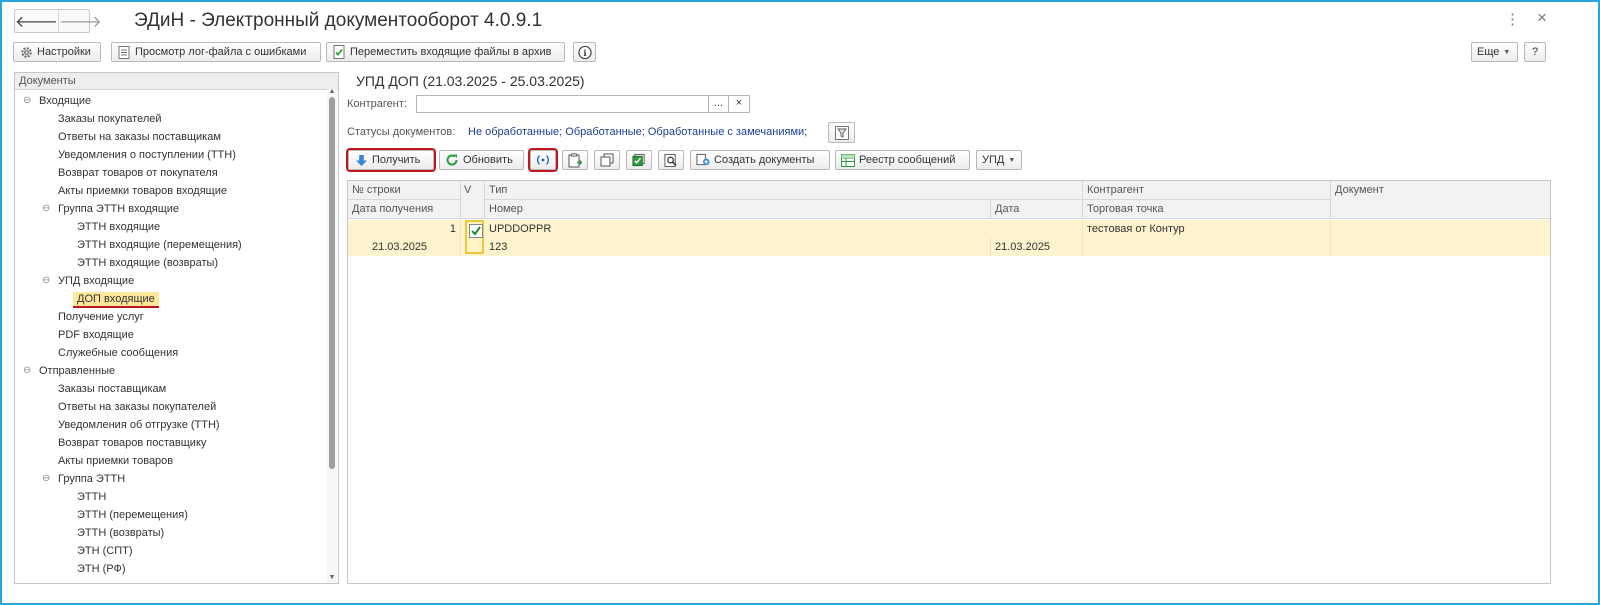 This screenshot has height=605, width=1600. I want to click on registry-table-icon, so click(848, 160).